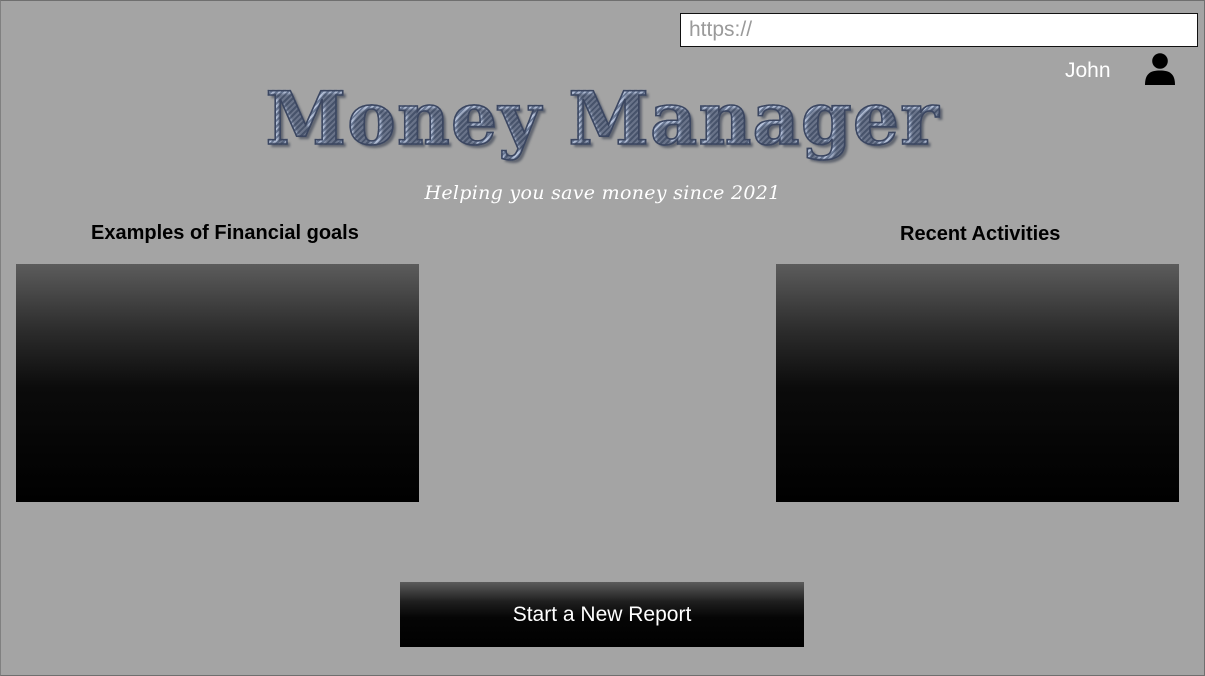 This screenshot has width=1205, height=676. I want to click on recent-activities-heading: Recent Activities, so click(980, 234).